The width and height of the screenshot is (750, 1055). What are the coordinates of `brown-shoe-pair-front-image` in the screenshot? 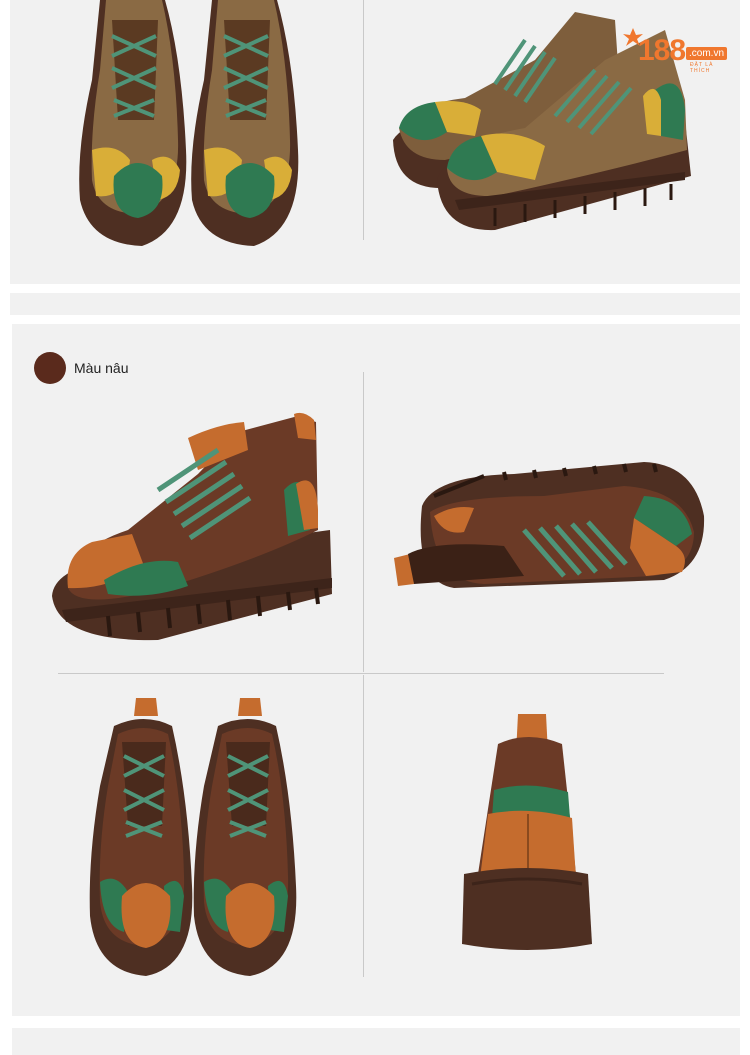 It's located at (193, 837).